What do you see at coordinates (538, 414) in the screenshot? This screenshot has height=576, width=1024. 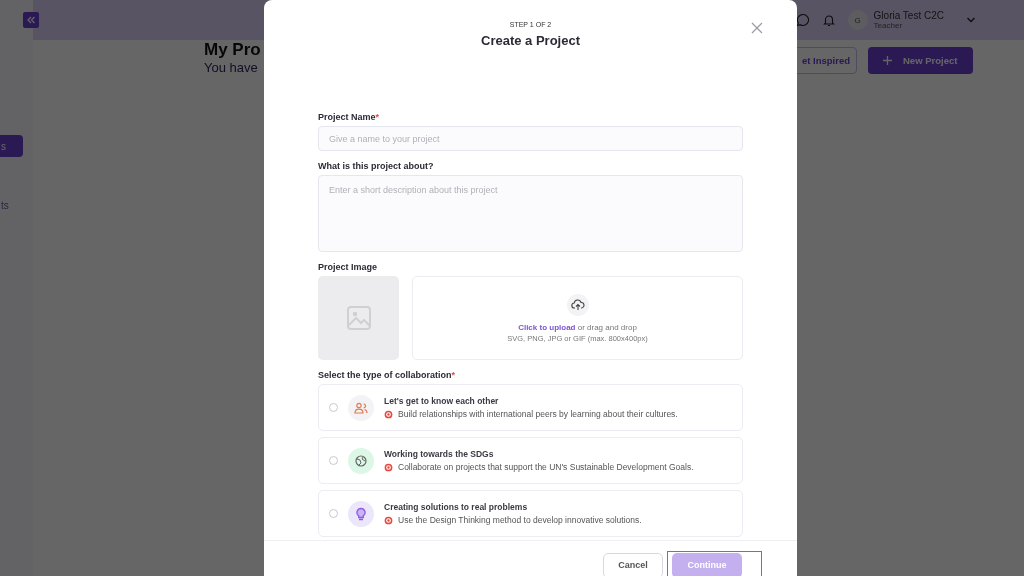 I see `option-description: Build relationships with international peers by learning about their cultures.` at bounding box center [538, 414].